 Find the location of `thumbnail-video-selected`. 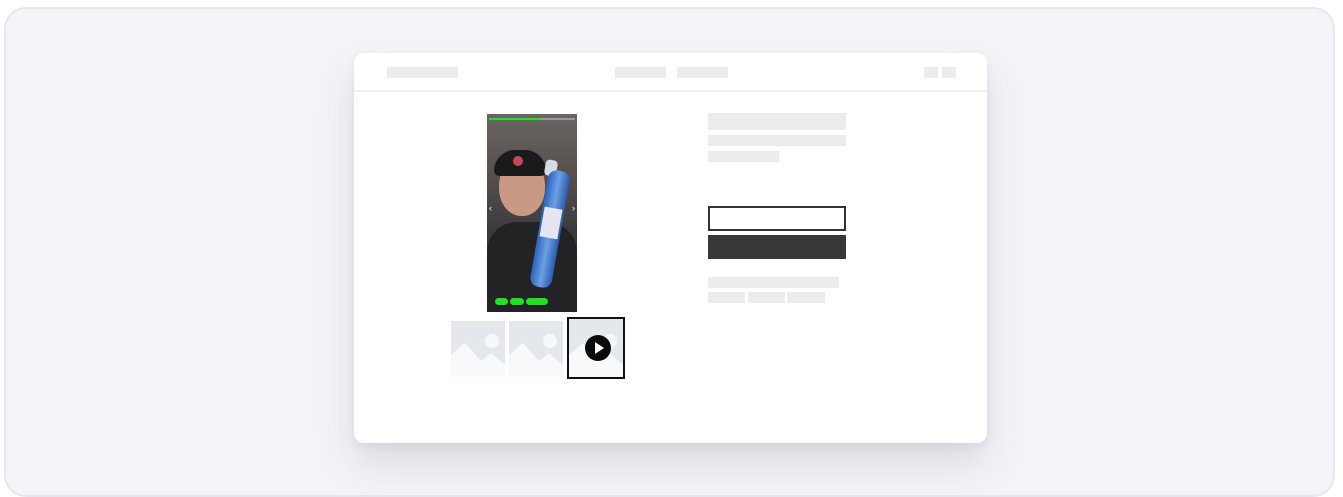

thumbnail-video-selected is located at coordinates (596, 348).